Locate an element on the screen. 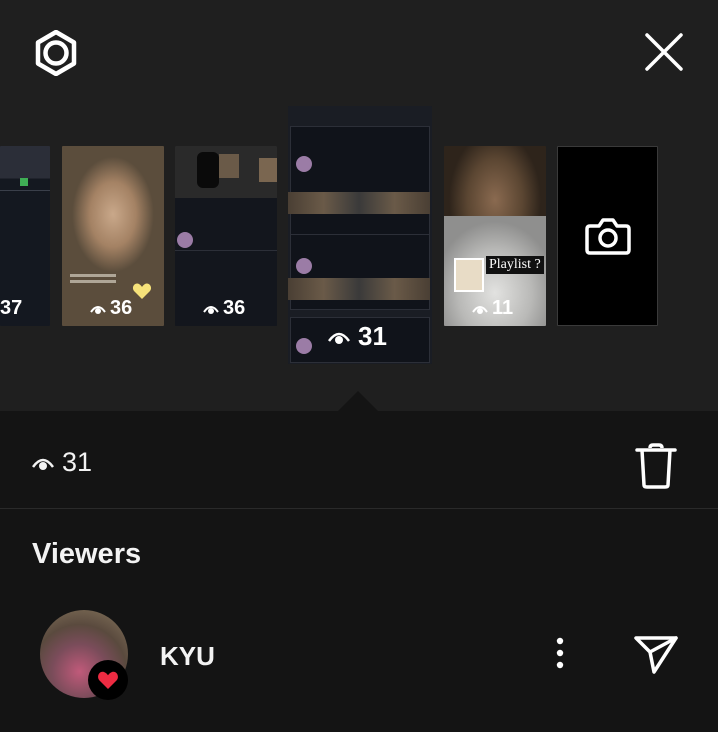  settings-button is located at coordinates (56, 53).